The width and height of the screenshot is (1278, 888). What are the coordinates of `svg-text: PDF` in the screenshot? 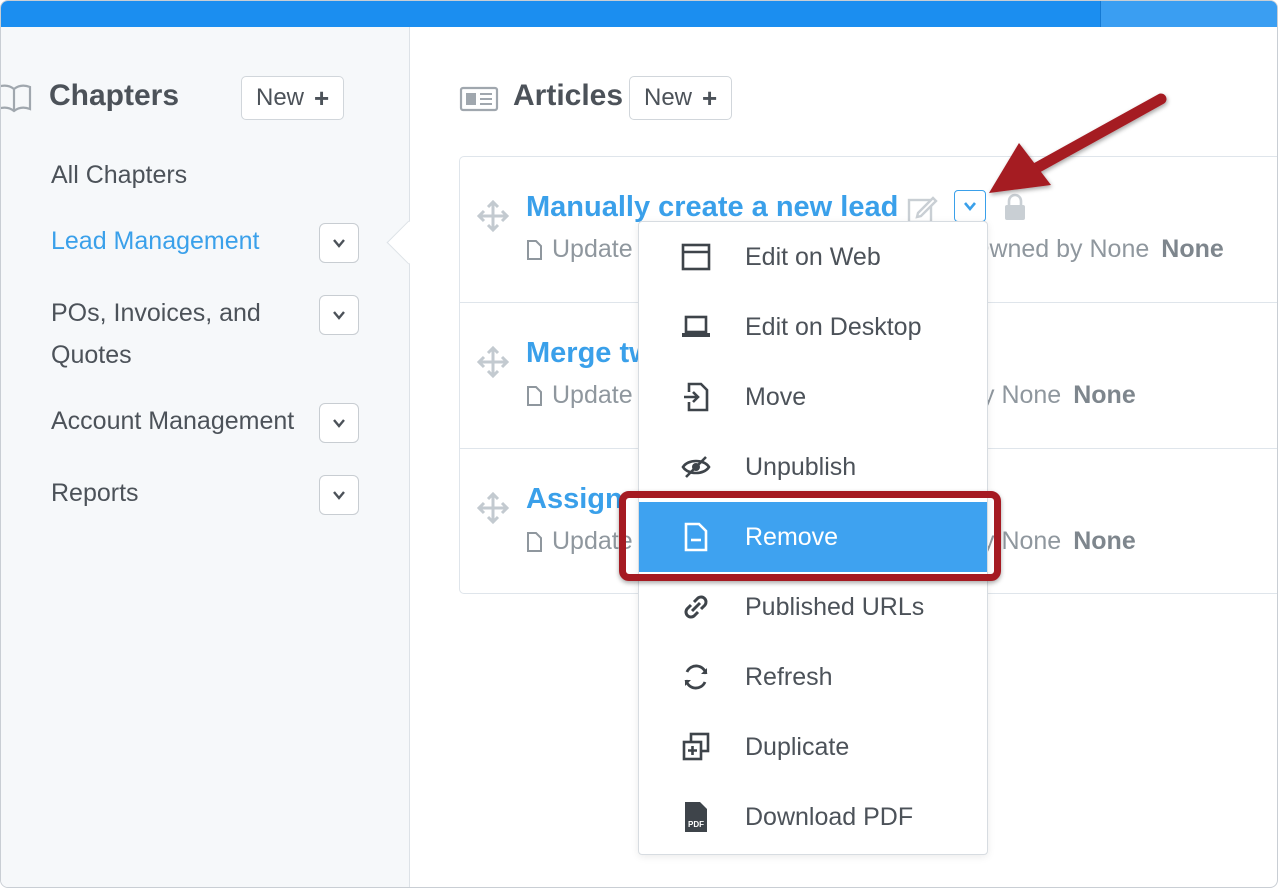 It's located at (696, 824).